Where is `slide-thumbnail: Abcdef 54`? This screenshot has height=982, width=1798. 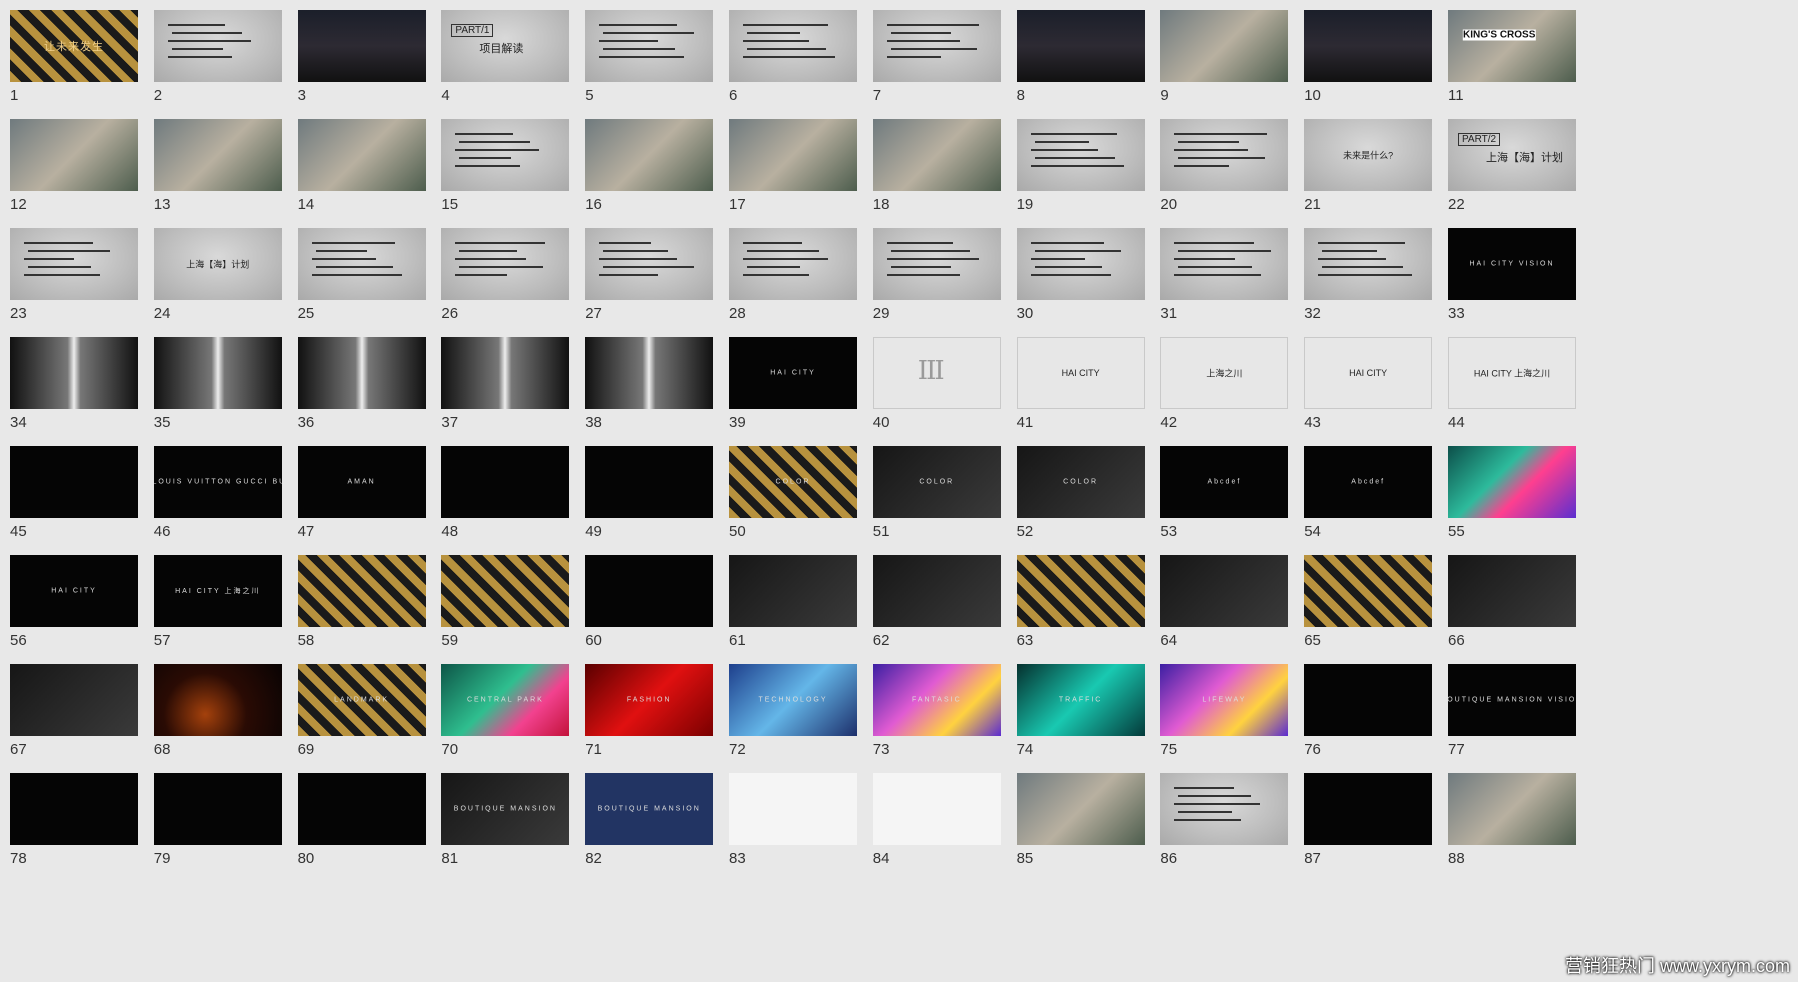
slide-thumbnail: Abcdef 54 is located at coordinates (1363, 490).